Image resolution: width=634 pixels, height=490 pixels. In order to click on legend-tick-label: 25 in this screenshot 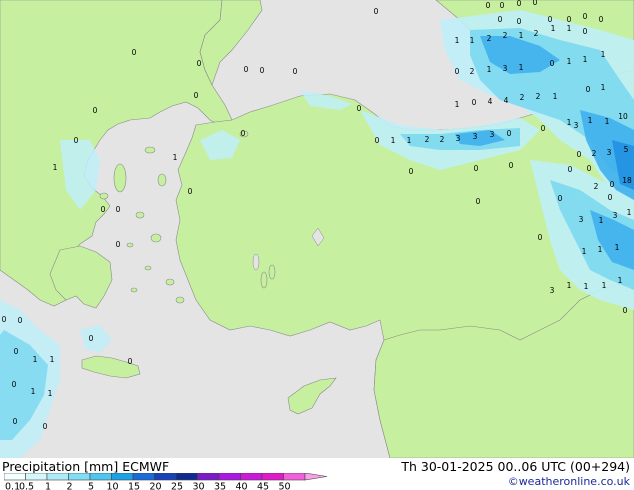, I will do `click(177, 486)`.